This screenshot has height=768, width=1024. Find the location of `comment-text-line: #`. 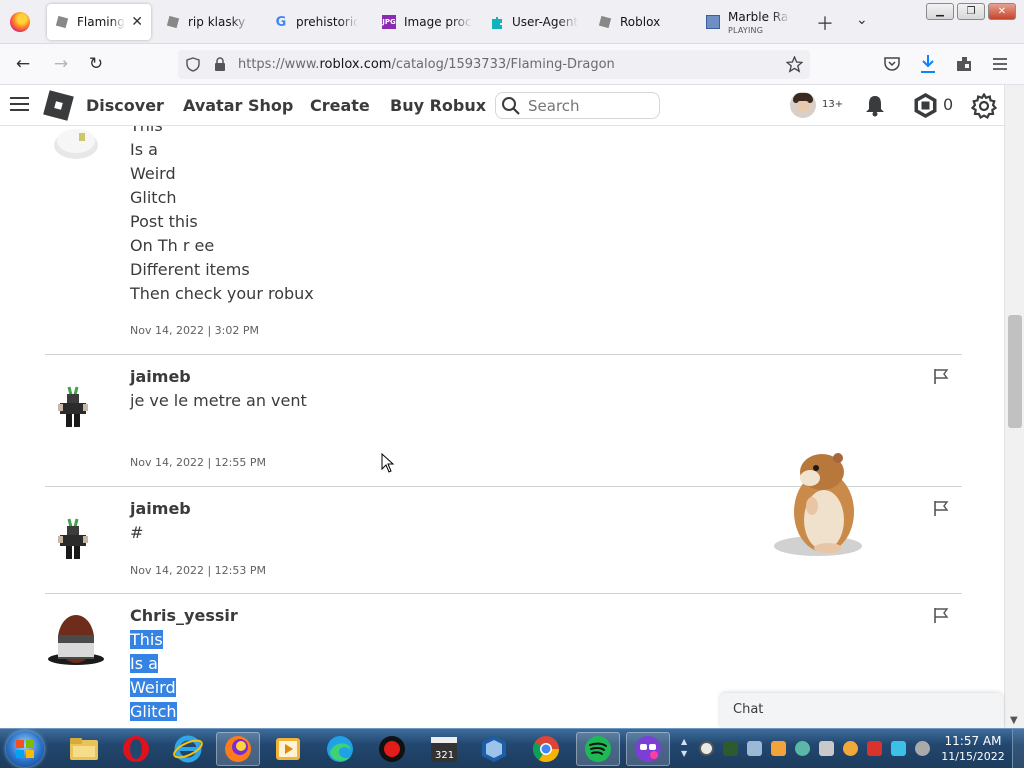

comment-text-line: # is located at coordinates (137, 532).